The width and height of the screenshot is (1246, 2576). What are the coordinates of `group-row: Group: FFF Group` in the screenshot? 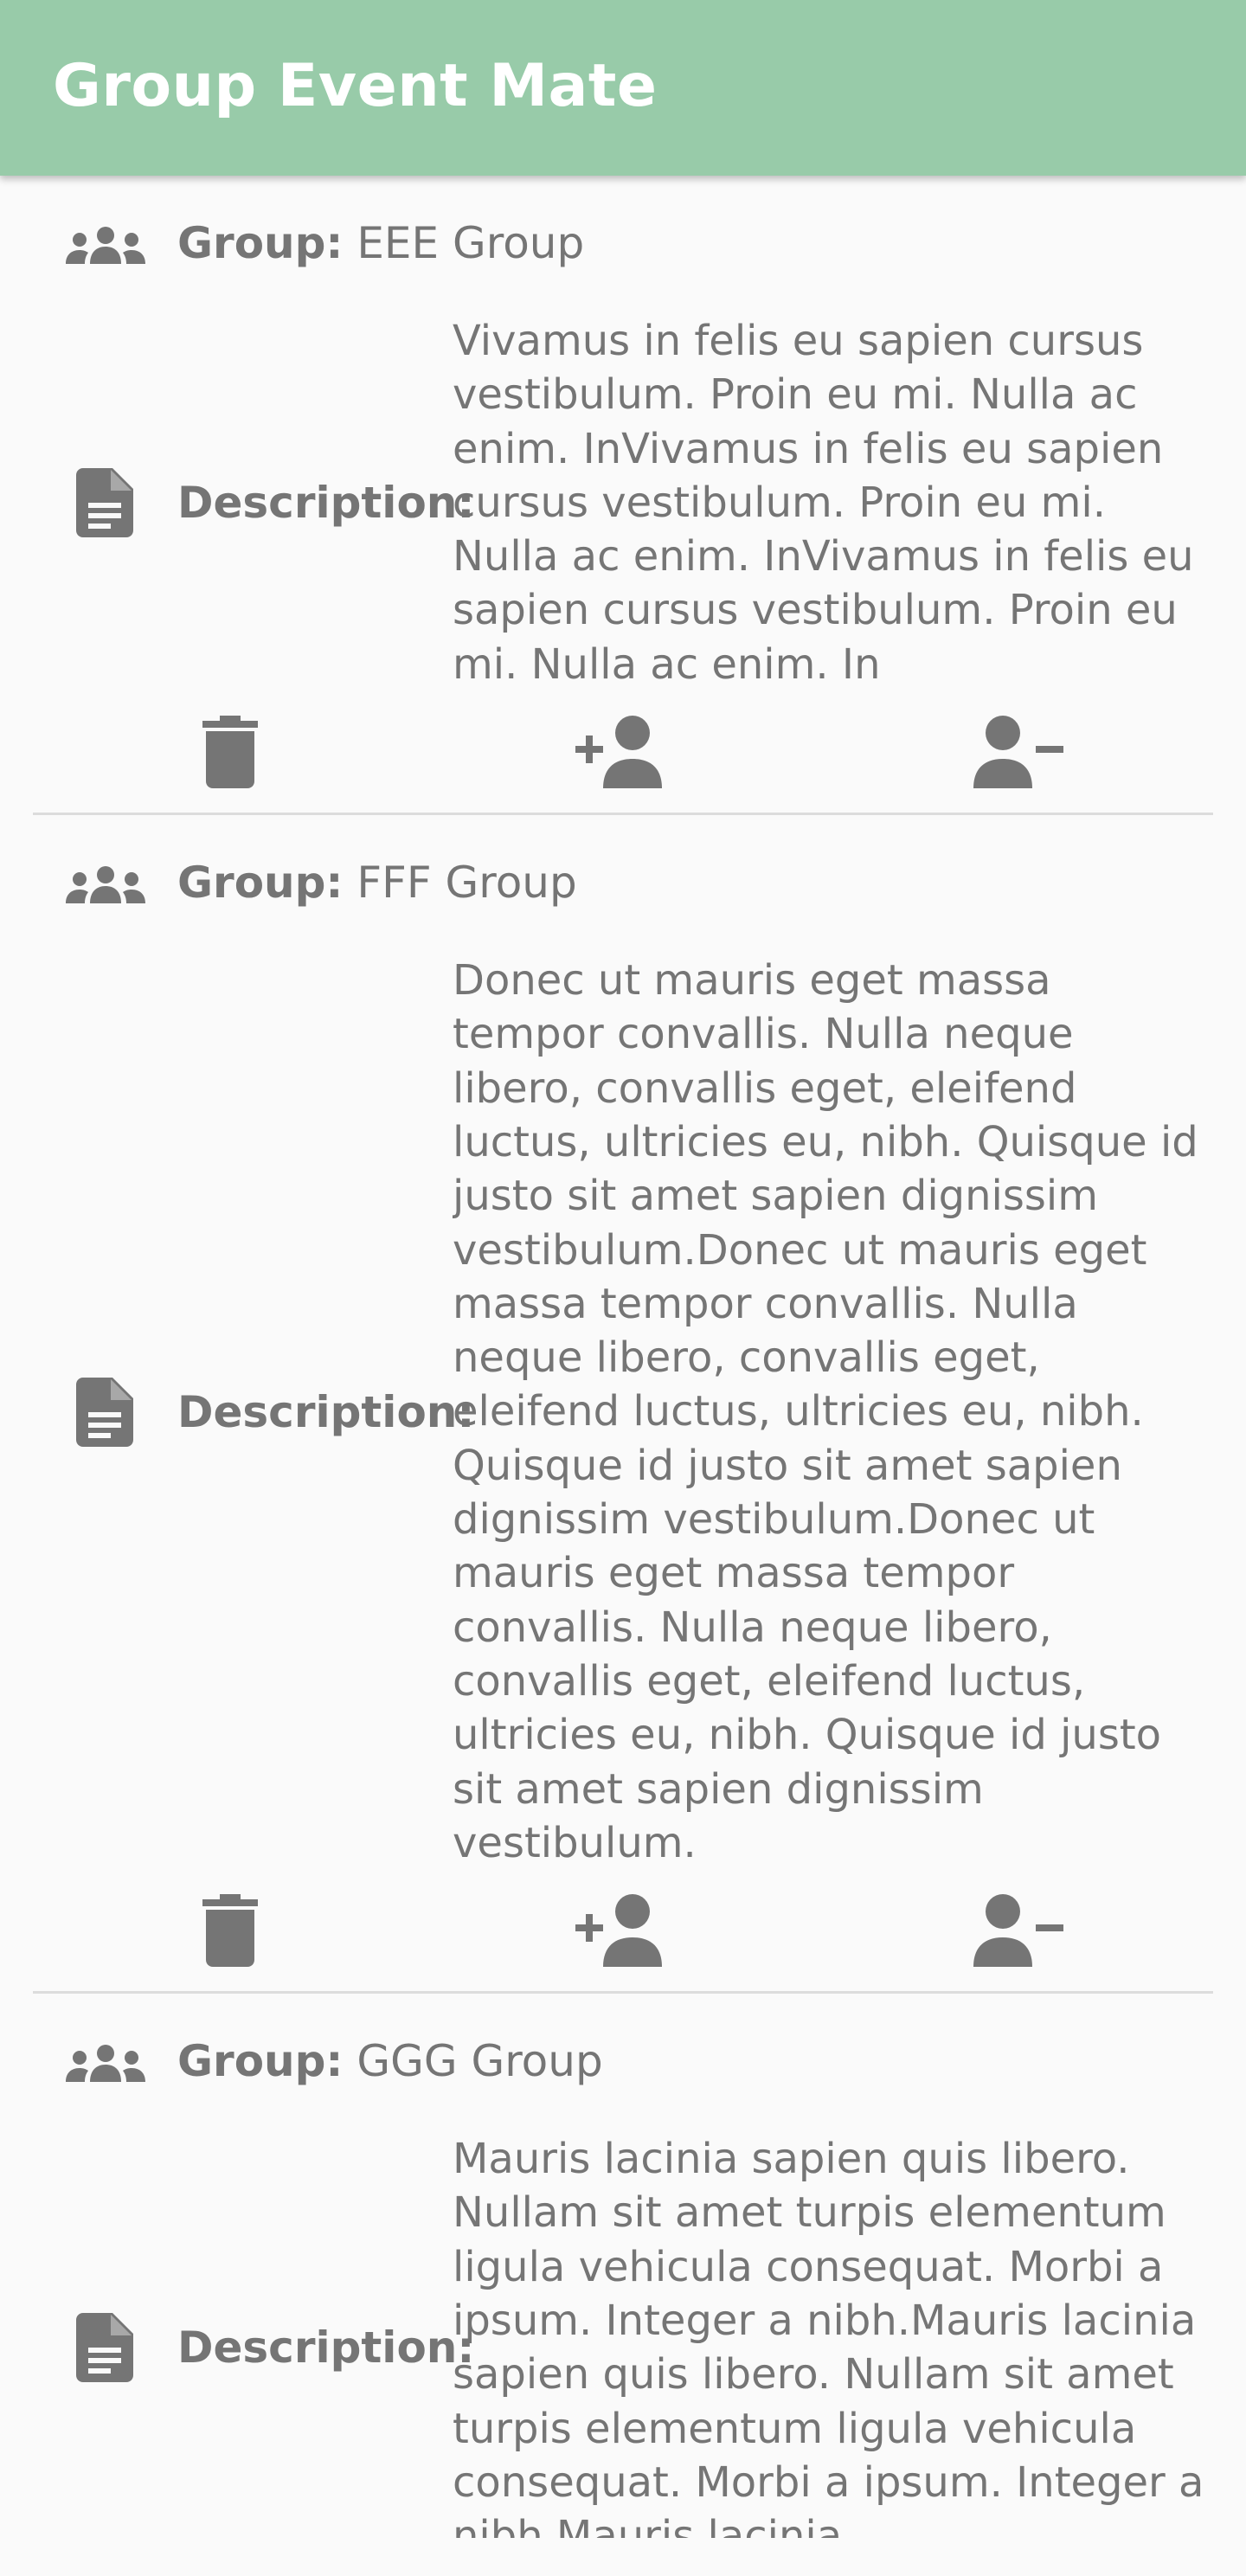 It's located at (623, 885).